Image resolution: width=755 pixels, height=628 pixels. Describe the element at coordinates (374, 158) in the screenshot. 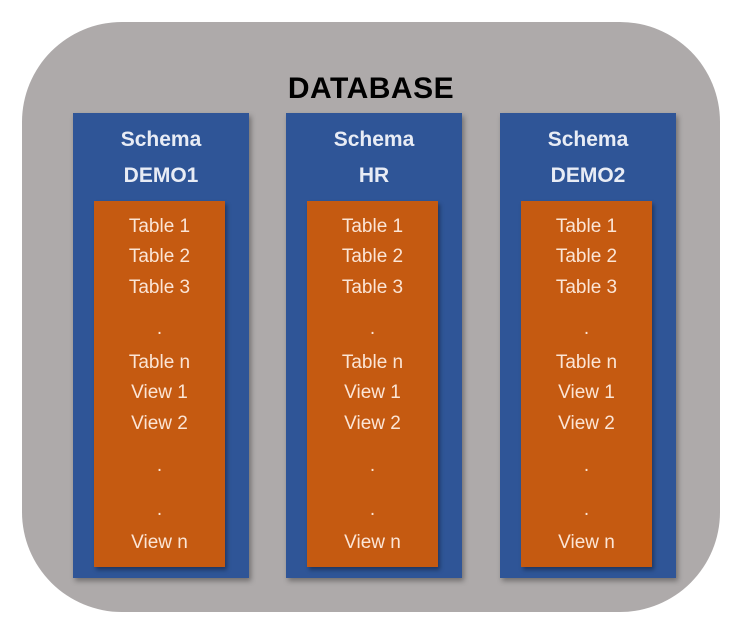

I see `schema-header: Schema HR` at that location.